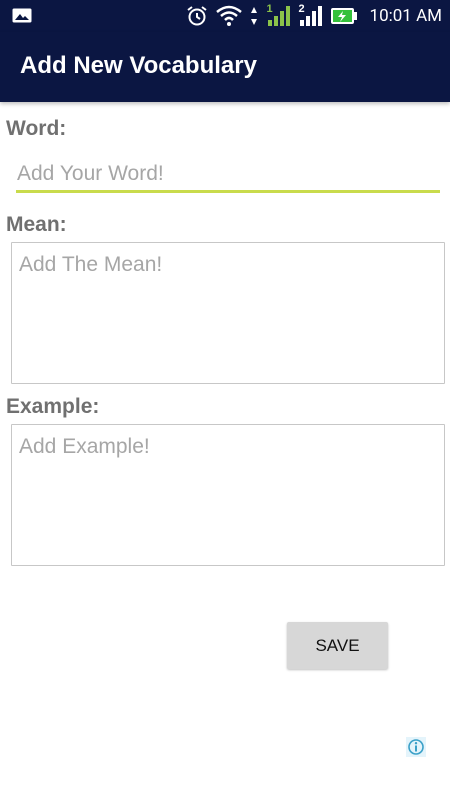 The image size is (450, 800). Describe the element at coordinates (138, 65) in the screenshot. I see `page-title: Add New Vocabulary` at that location.